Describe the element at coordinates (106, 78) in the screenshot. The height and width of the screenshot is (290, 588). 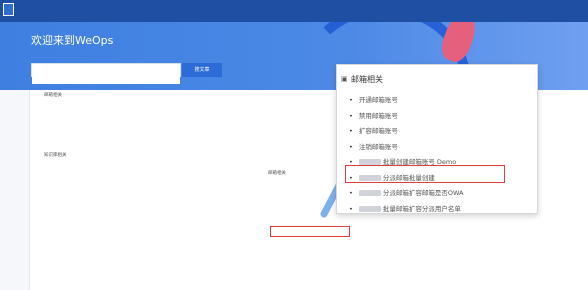
I see `search-input` at that location.